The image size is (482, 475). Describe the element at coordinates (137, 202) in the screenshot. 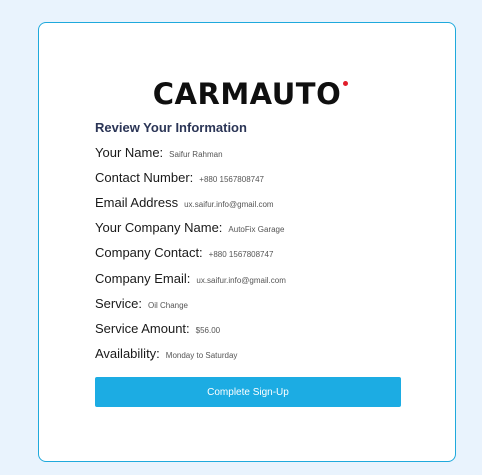

I see `field-label: Email Address` at that location.